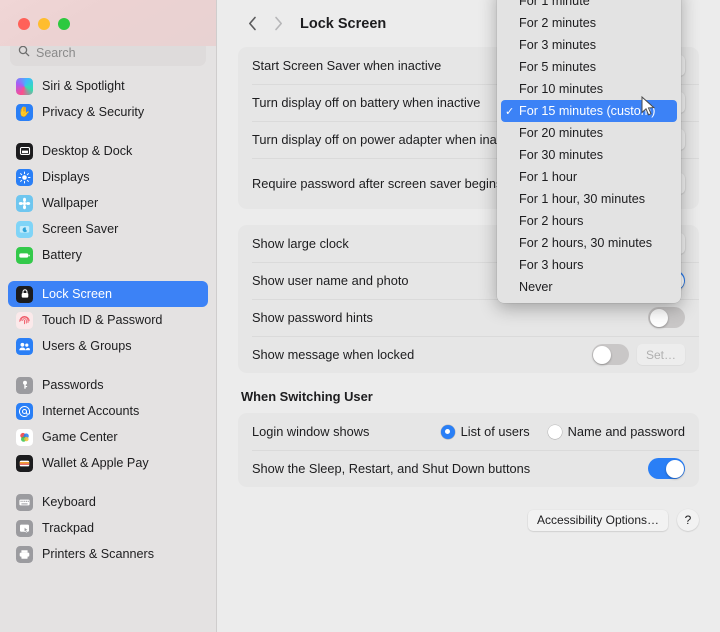 Image resolution: width=720 pixels, height=632 pixels. I want to click on sidebar-item-label: Passwords, so click(73, 385).